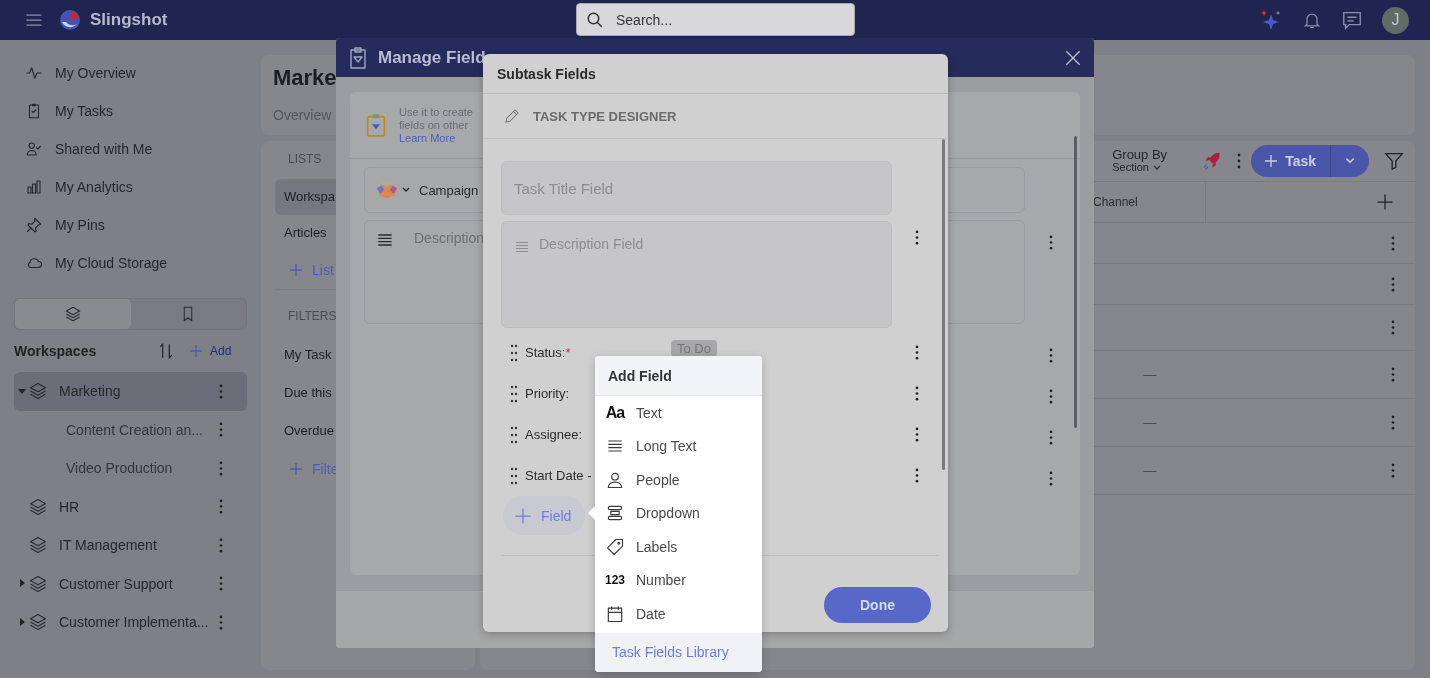  Describe the element at coordinates (130, 187) in the screenshot. I see `nav-item: My Analytics` at that location.